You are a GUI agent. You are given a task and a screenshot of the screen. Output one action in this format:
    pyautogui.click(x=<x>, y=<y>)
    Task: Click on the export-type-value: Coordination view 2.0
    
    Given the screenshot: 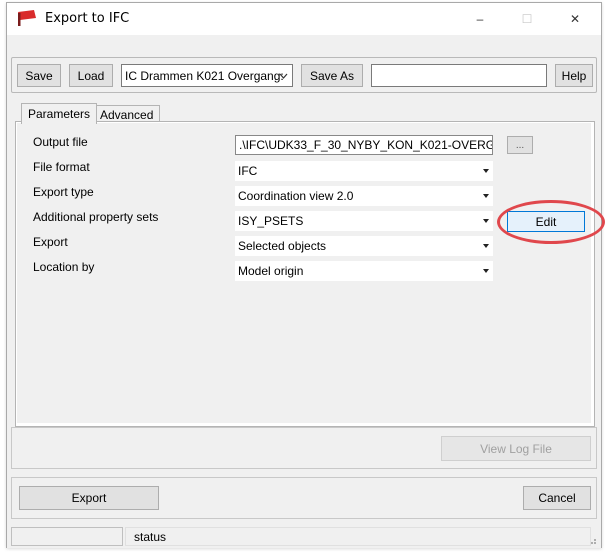 What is the action you would take?
    pyautogui.click(x=296, y=196)
    